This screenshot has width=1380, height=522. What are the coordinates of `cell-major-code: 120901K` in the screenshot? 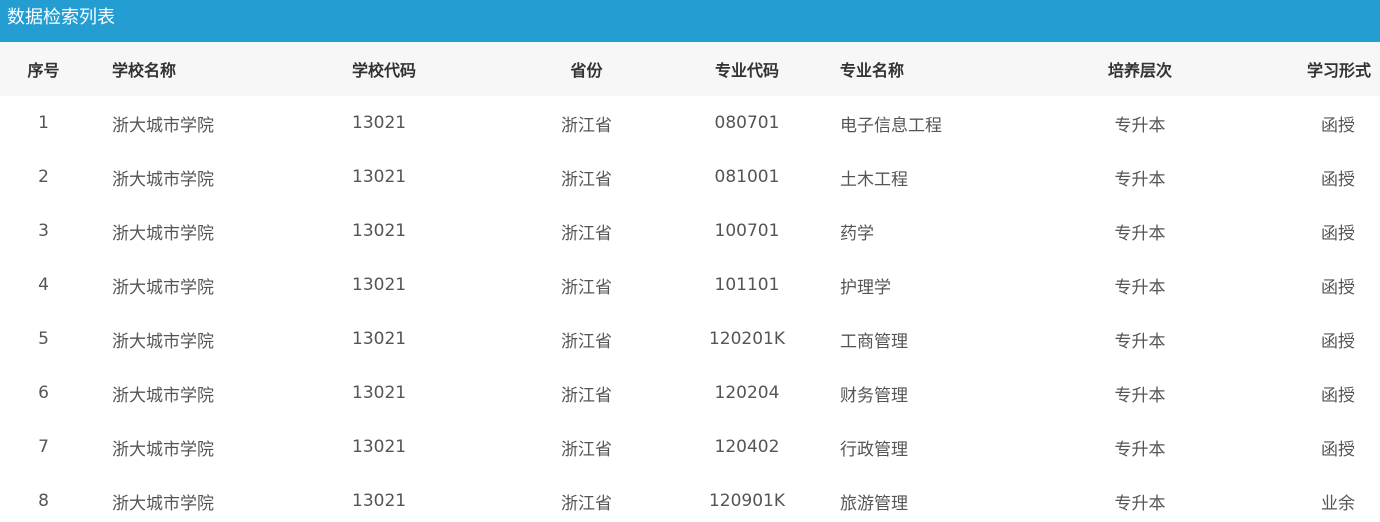 It's located at (747, 501).